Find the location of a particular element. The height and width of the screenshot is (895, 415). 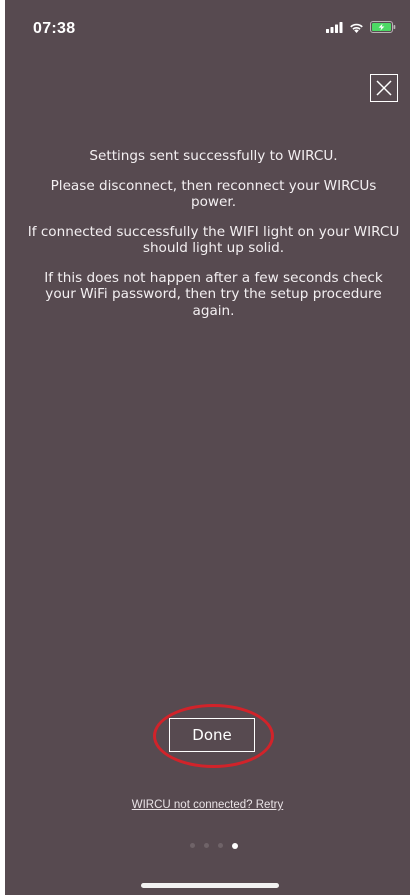

battery-charging-icon is located at coordinates (383, 27).